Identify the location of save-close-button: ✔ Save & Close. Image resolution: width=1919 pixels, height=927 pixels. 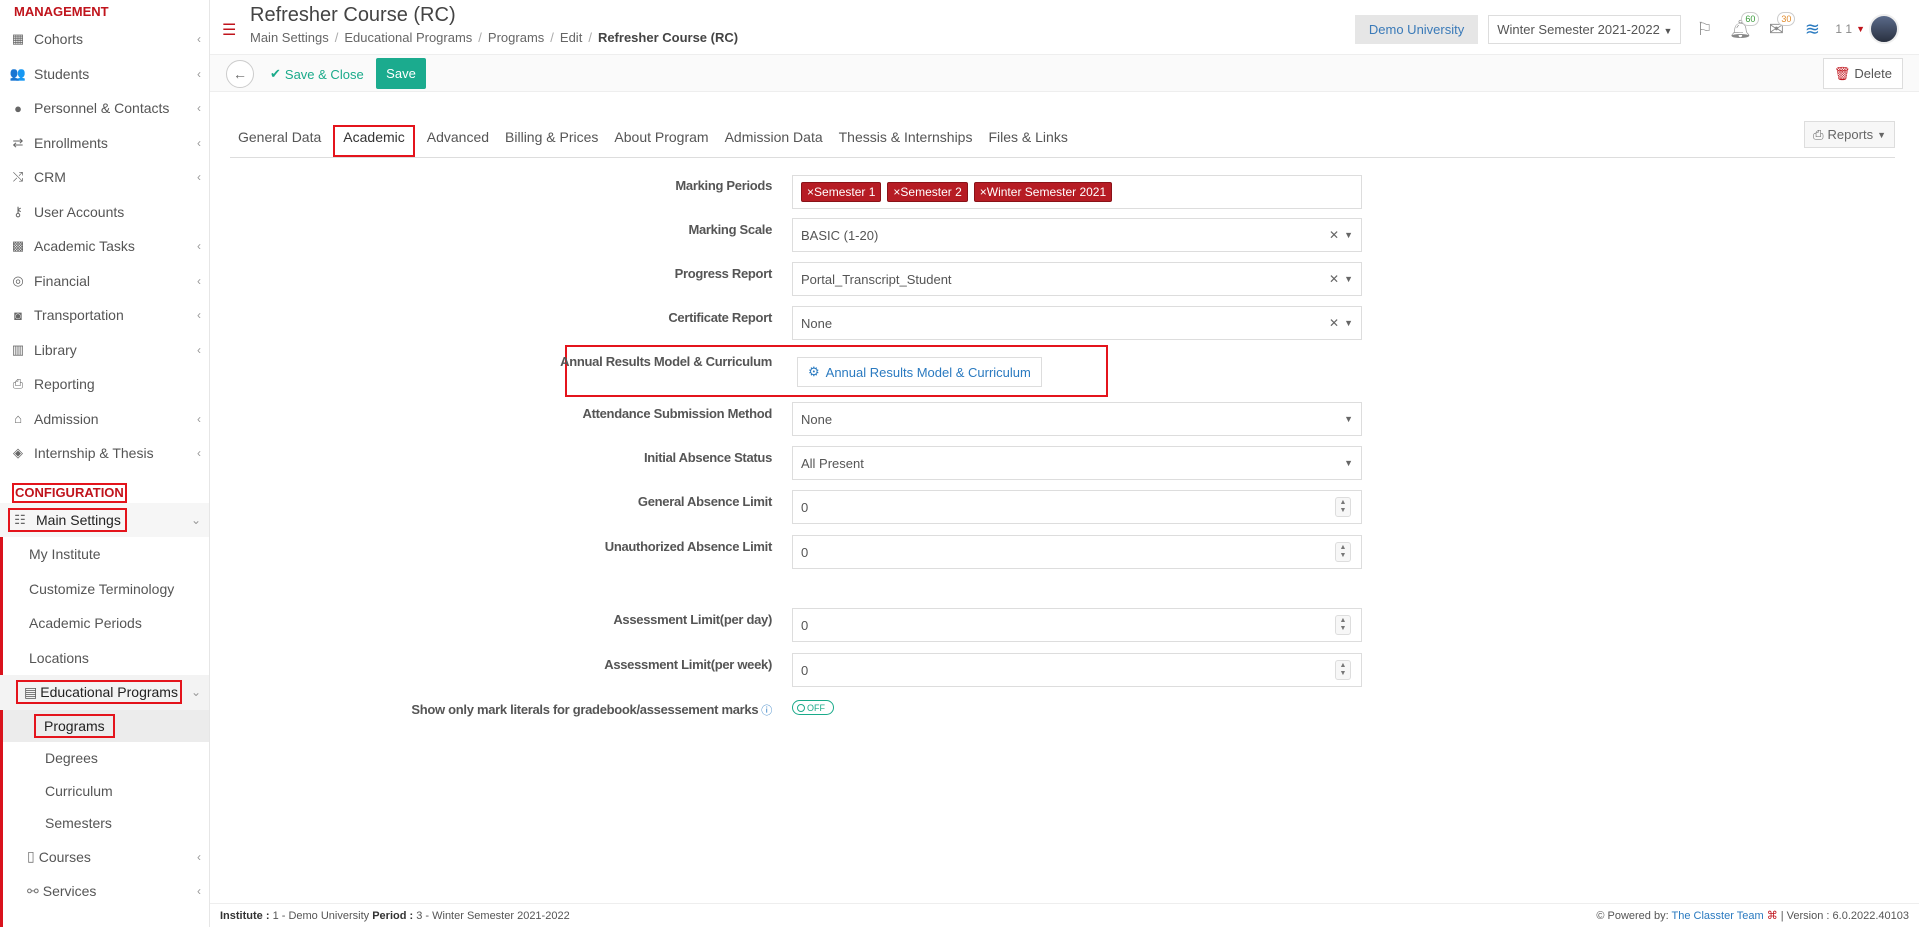
(317, 74).